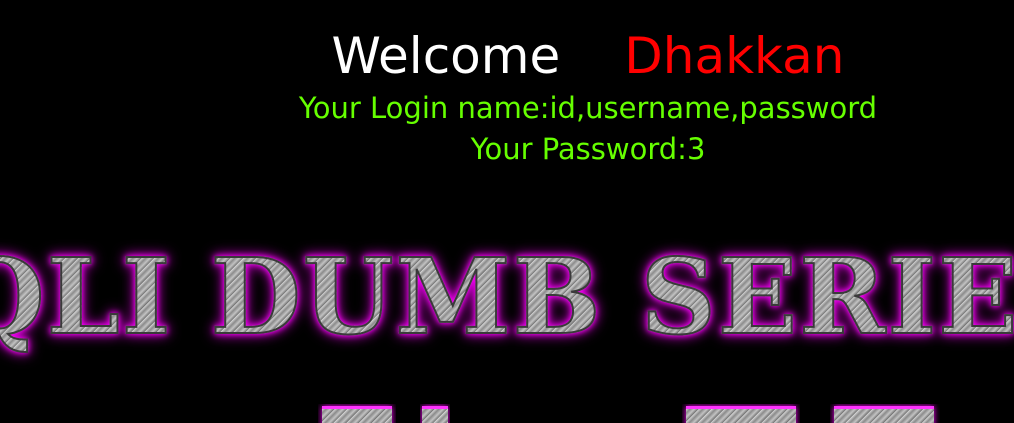 The image size is (1014, 423). What do you see at coordinates (734, 56) in the screenshot?
I see `welcome-username: Dhakkan` at bounding box center [734, 56].